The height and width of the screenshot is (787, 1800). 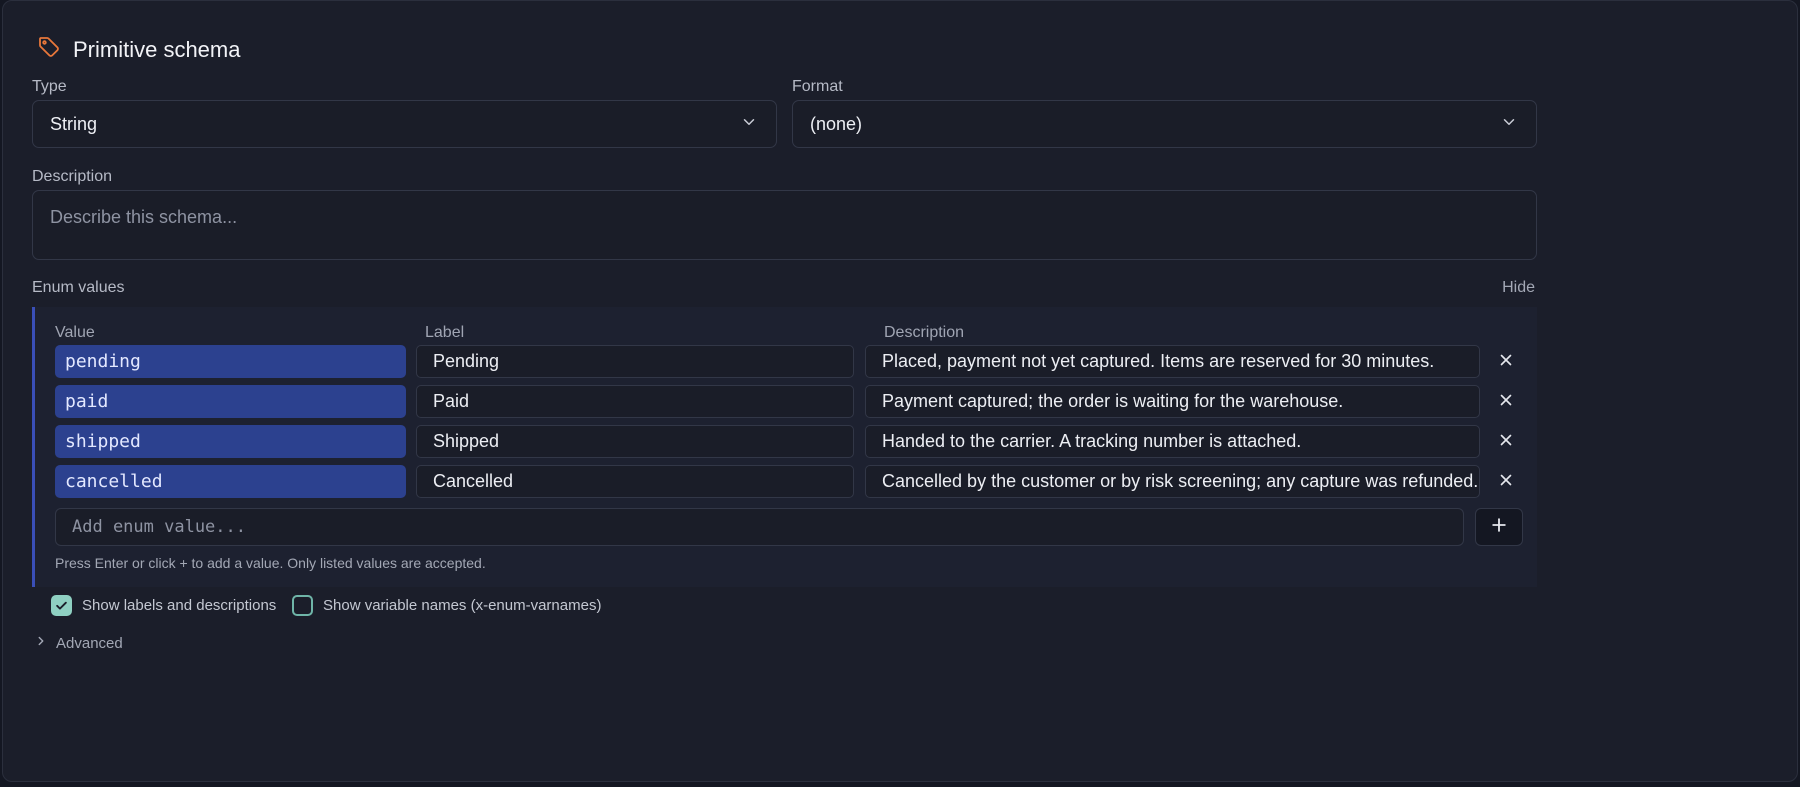 I want to click on chevron-right-icon, so click(x=41, y=643).